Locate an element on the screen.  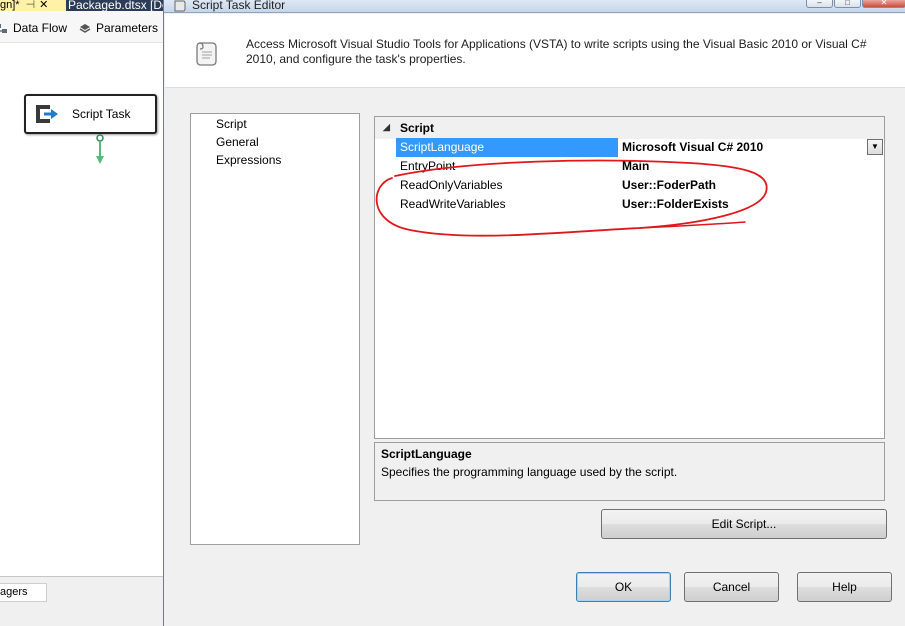
ide-tab-design-label: gn]* is located at coordinates (10, 5).